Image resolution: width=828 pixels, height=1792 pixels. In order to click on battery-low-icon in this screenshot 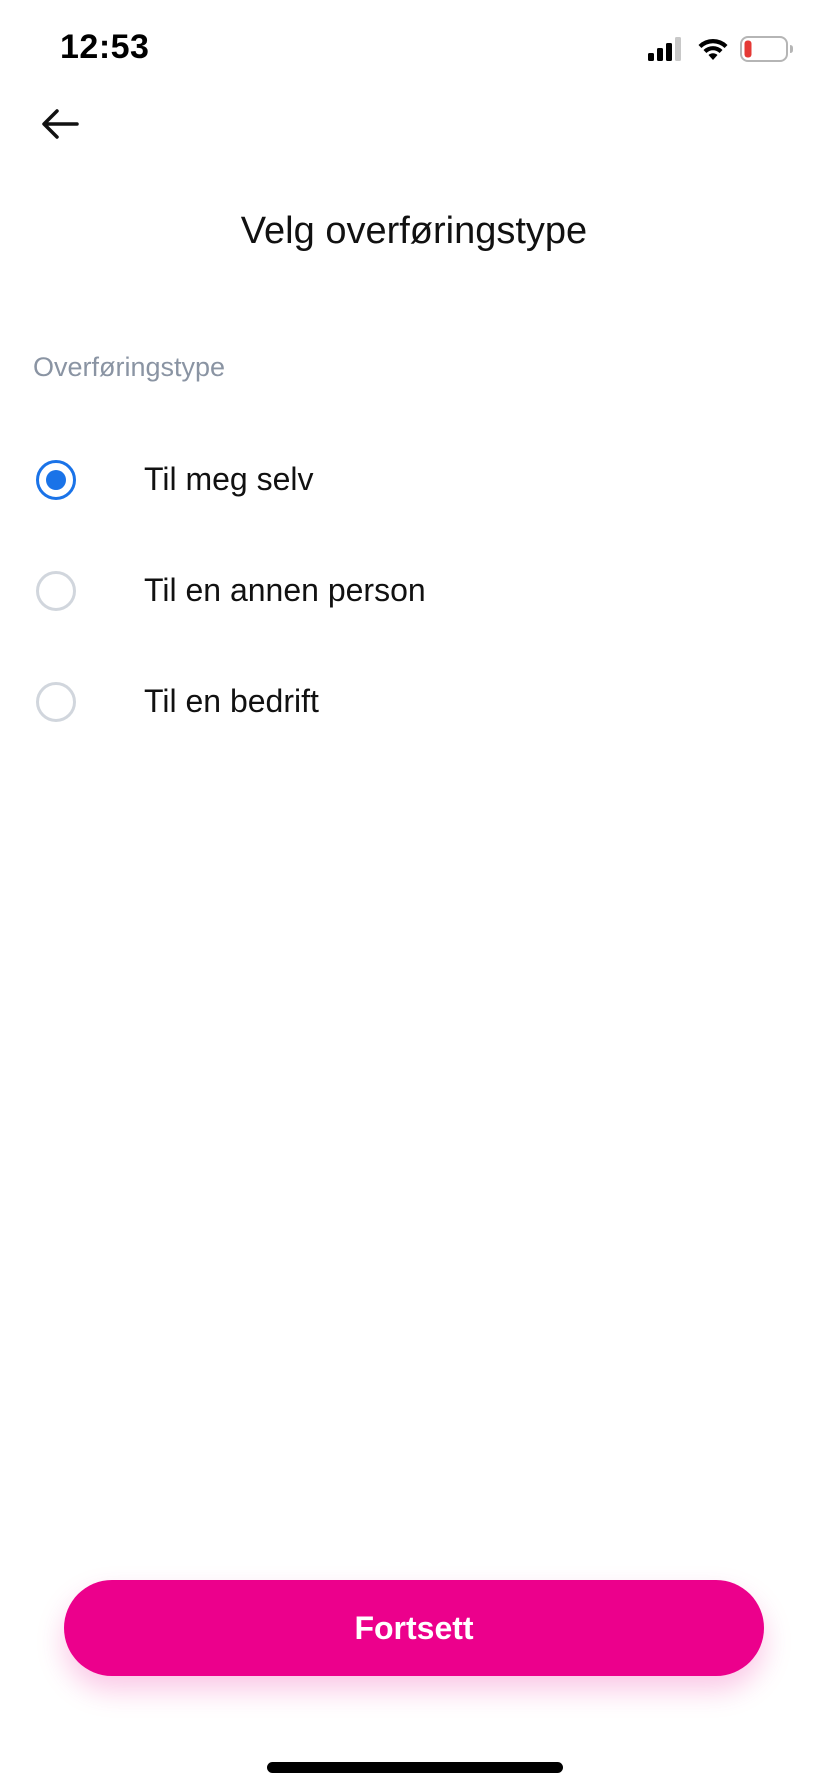, I will do `click(767, 51)`.